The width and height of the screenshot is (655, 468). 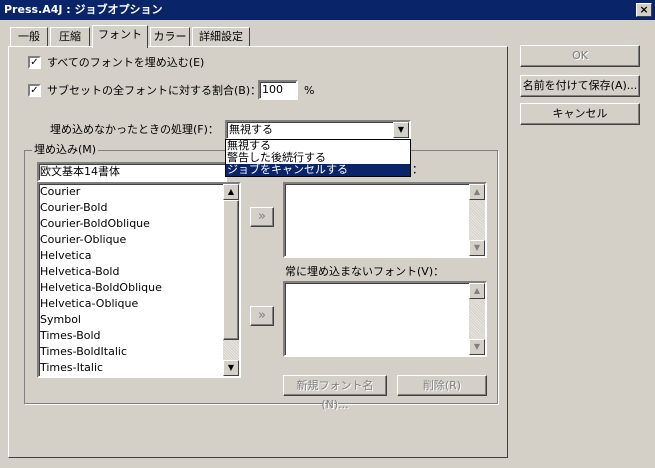 What do you see at coordinates (477, 319) in the screenshot?
I see `never-embed-scrollbar: ▲ ▼` at bounding box center [477, 319].